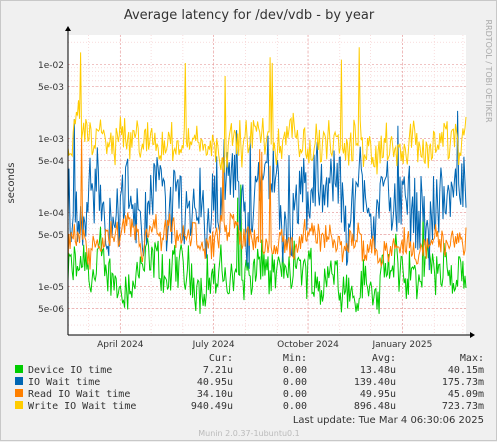 The height and width of the screenshot is (442, 497). What do you see at coordinates (472, 335) in the screenshot?
I see `x-axis-arrow` at bounding box center [472, 335].